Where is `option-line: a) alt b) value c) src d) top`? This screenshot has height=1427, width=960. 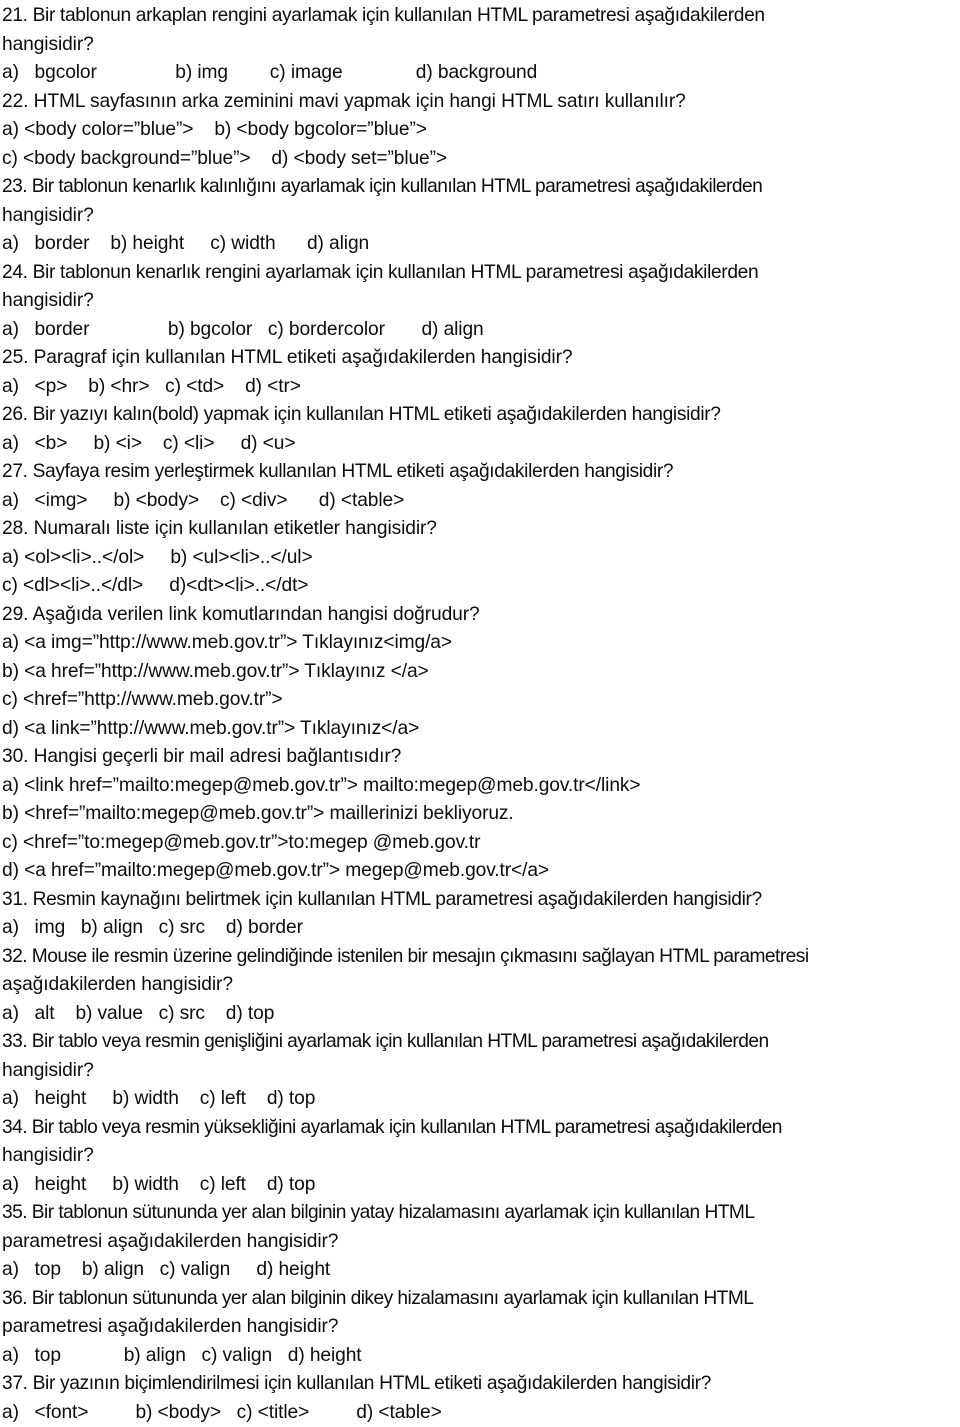 option-line: a) alt b) value c) src d) top is located at coordinates (481, 1014).